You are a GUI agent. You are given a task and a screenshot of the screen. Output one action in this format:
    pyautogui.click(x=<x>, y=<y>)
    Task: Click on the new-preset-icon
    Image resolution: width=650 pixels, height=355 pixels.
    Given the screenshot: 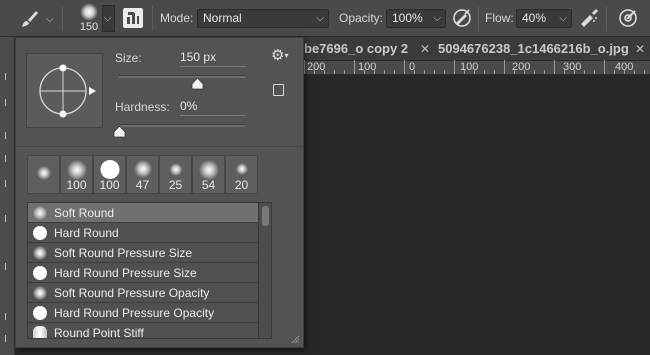 What is the action you would take?
    pyautogui.click(x=278, y=90)
    